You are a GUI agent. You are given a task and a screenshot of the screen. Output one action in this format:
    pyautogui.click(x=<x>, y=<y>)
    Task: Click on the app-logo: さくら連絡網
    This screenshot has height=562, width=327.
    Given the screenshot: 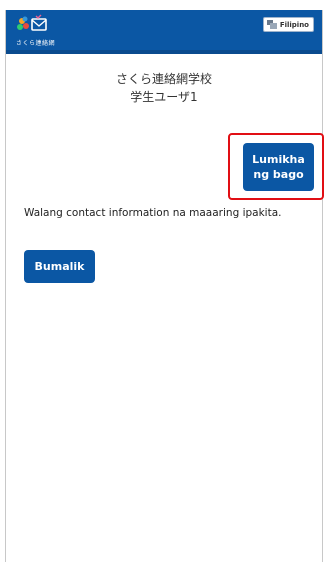 What is the action you would take?
    pyautogui.click(x=36, y=31)
    